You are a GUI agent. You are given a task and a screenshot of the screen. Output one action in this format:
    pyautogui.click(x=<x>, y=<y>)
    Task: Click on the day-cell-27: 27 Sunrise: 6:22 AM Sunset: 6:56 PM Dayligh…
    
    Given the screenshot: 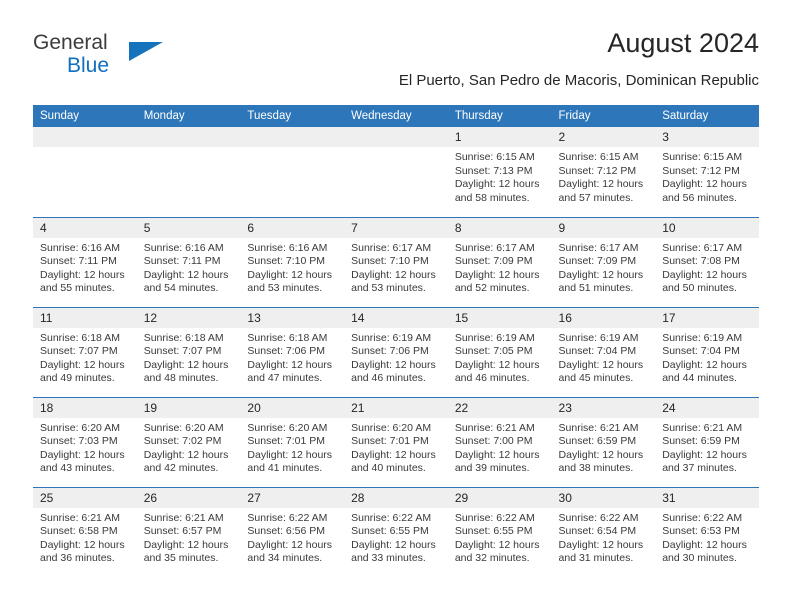 What is the action you would take?
    pyautogui.click(x=292, y=532)
    